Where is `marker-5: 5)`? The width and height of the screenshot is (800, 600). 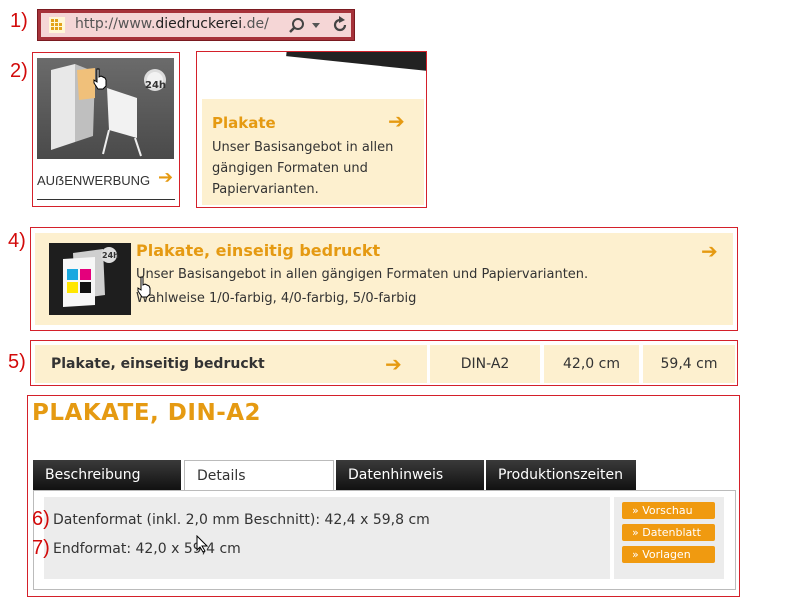
marker-5: 5) is located at coordinates (17, 362).